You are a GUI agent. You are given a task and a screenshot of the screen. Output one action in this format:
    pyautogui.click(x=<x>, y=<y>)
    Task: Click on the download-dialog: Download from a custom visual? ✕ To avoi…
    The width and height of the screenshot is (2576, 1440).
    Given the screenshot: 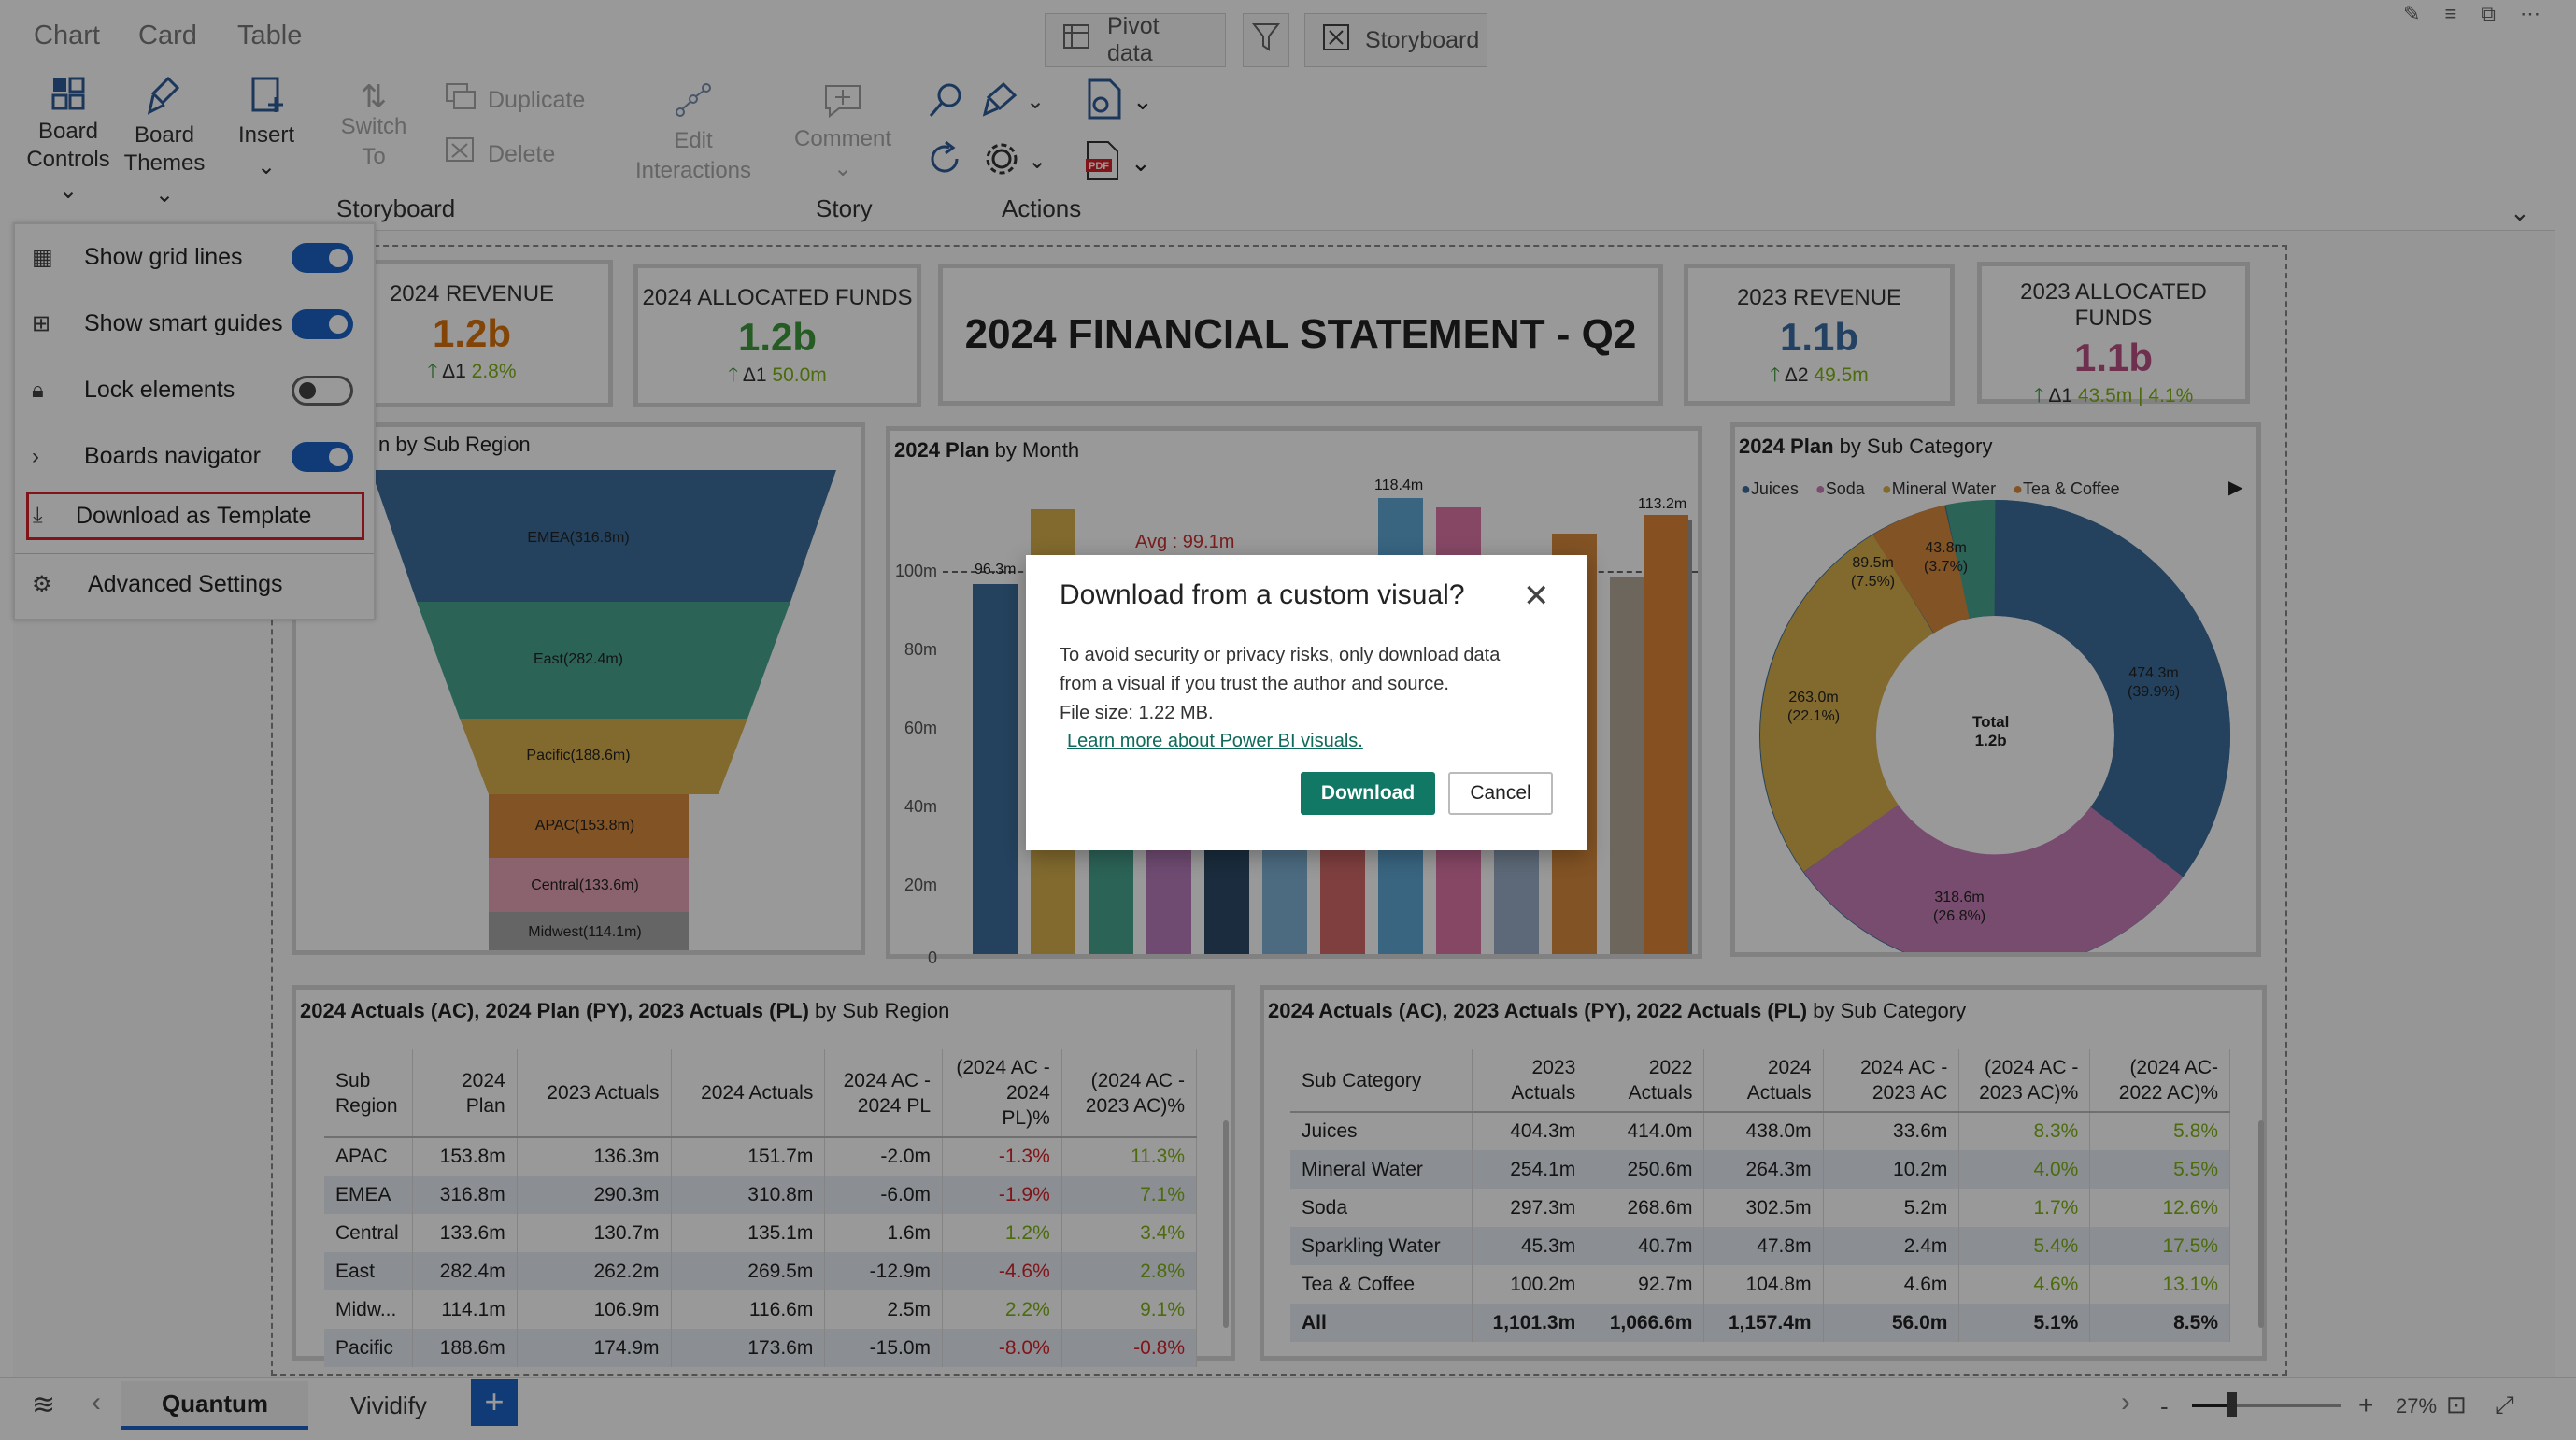 What is the action you would take?
    pyautogui.click(x=1306, y=702)
    